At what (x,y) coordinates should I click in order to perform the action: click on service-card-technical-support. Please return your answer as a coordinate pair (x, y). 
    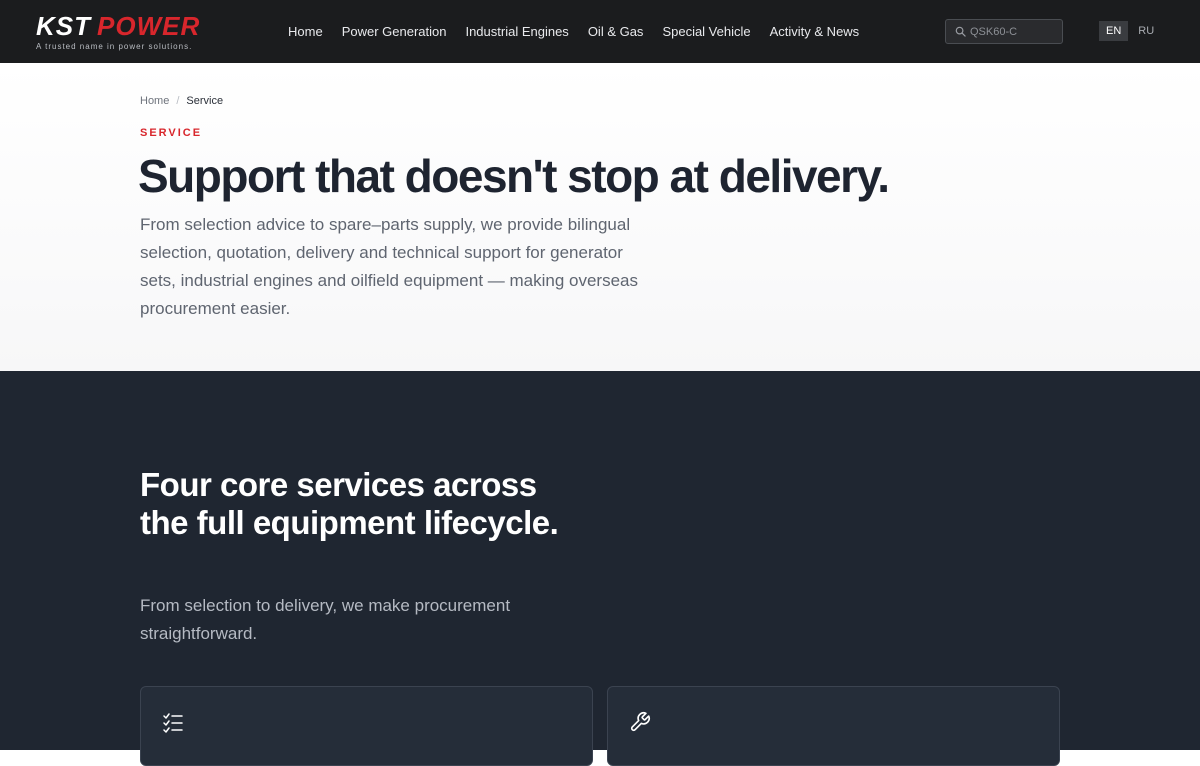
    Looking at the image, I should click on (833, 726).